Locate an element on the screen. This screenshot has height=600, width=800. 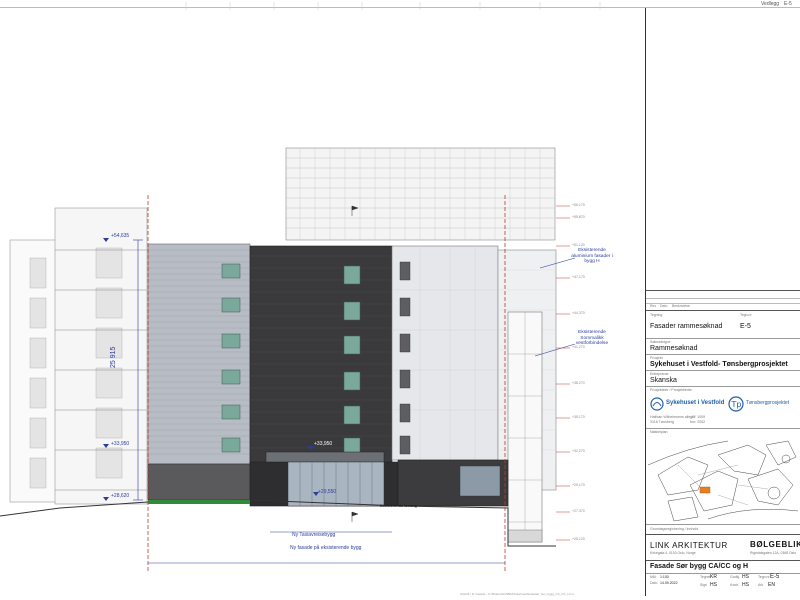
annotation-aluminium: Eksisterende aluminium fasader i bygg H is located at coordinates (592, 256).